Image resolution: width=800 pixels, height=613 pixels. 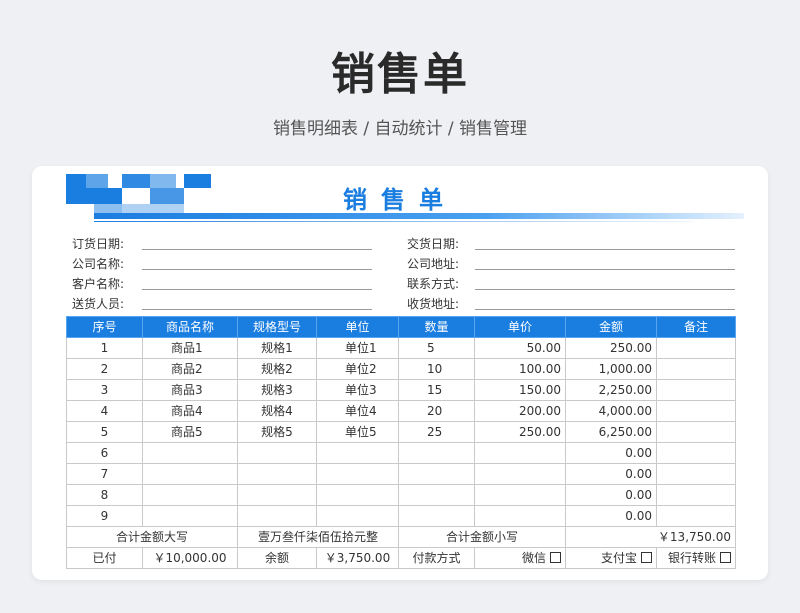 I want to click on amount-cell: 250.00, so click(x=611, y=348).